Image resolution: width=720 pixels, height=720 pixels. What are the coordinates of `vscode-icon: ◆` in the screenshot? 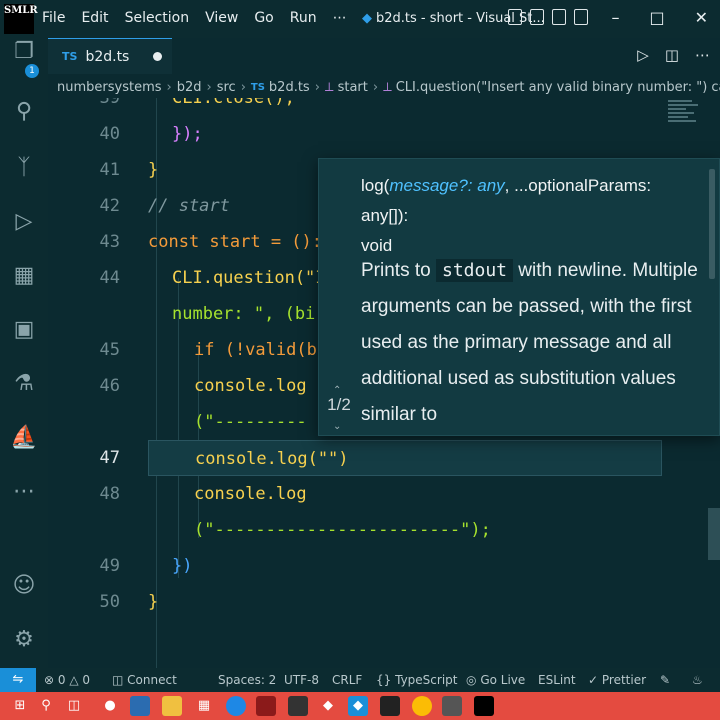 It's located at (367, 18).